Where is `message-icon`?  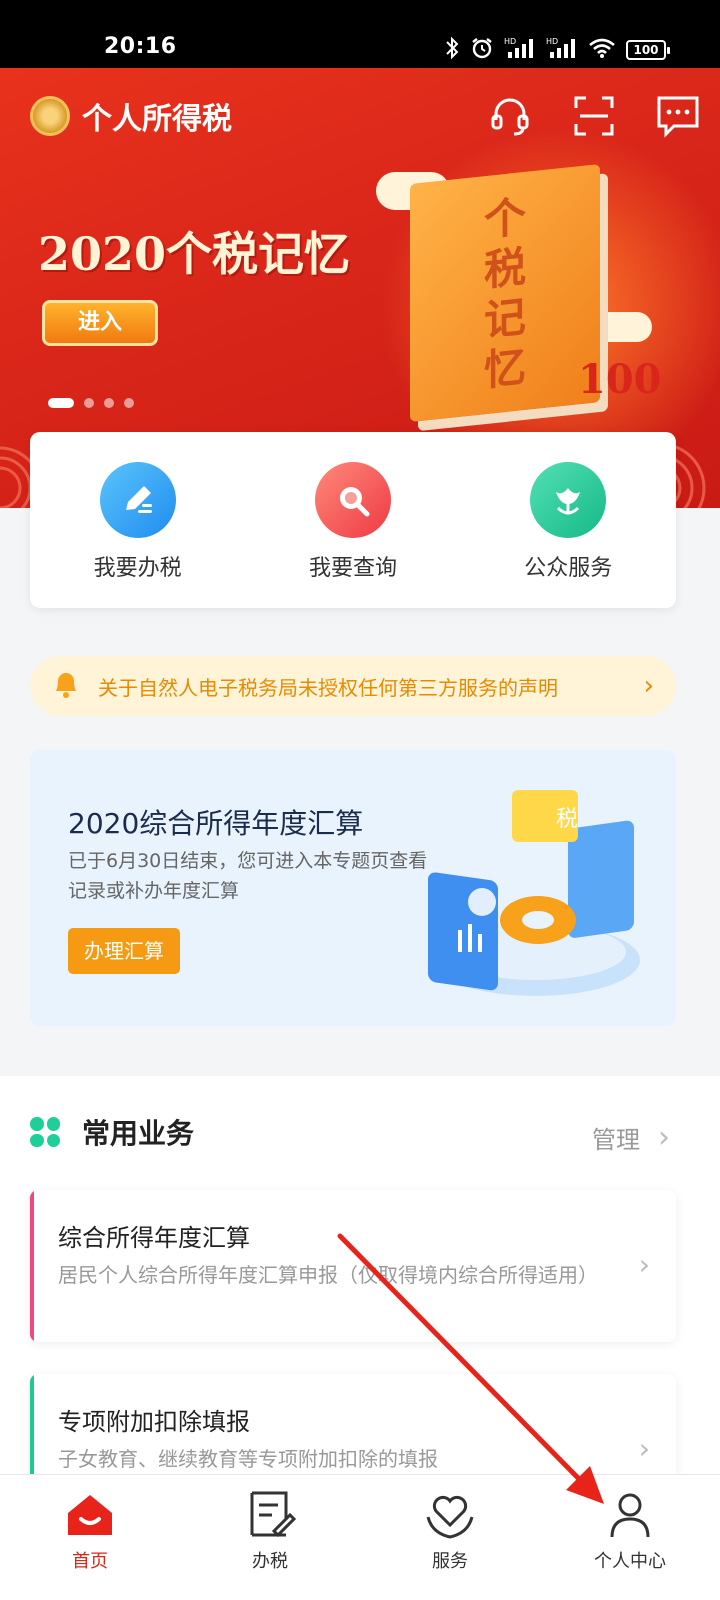 message-icon is located at coordinates (678, 116).